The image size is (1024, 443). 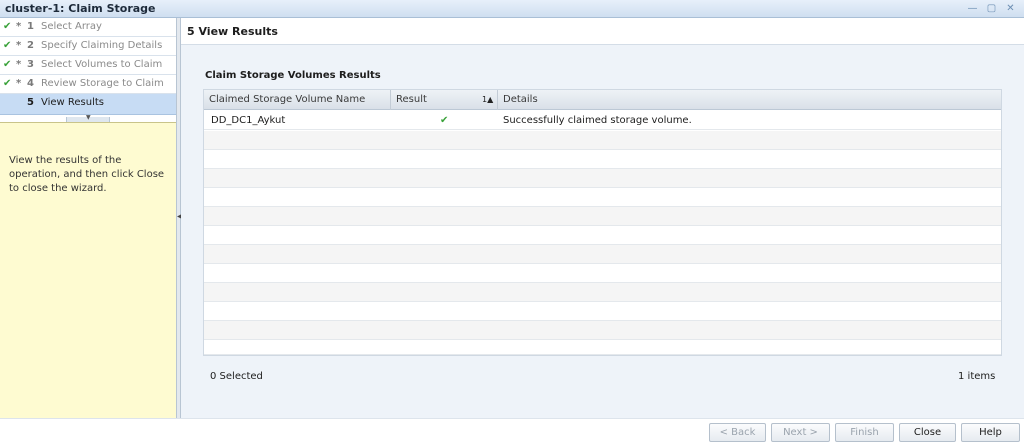 I want to click on sort-ascending-icon: 1▲, so click(x=488, y=99).